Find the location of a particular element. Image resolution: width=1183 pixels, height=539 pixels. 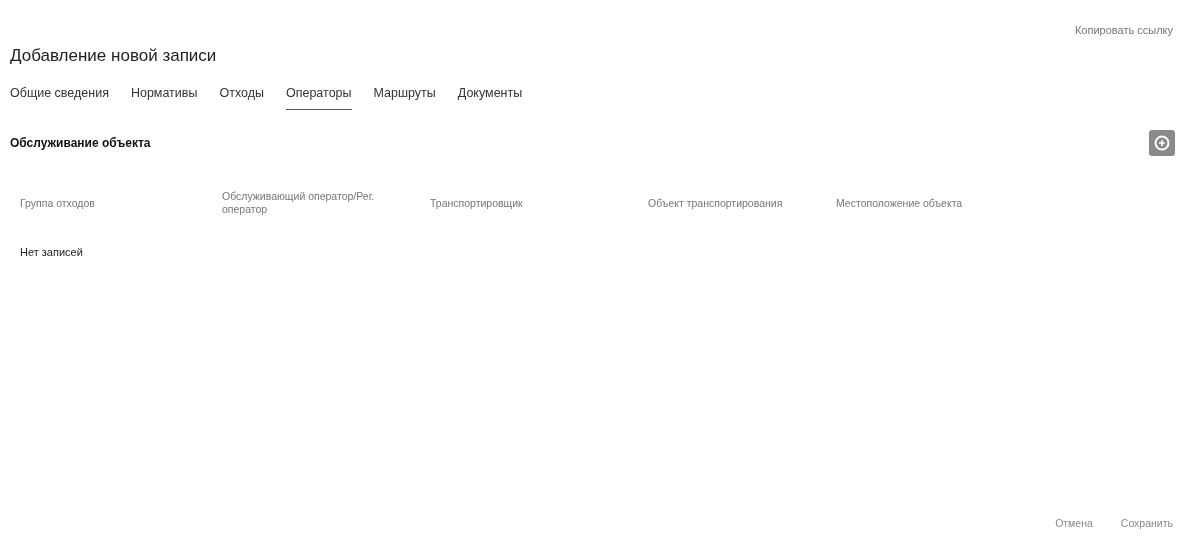

tab: Маршруты is located at coordinates (404, 98).